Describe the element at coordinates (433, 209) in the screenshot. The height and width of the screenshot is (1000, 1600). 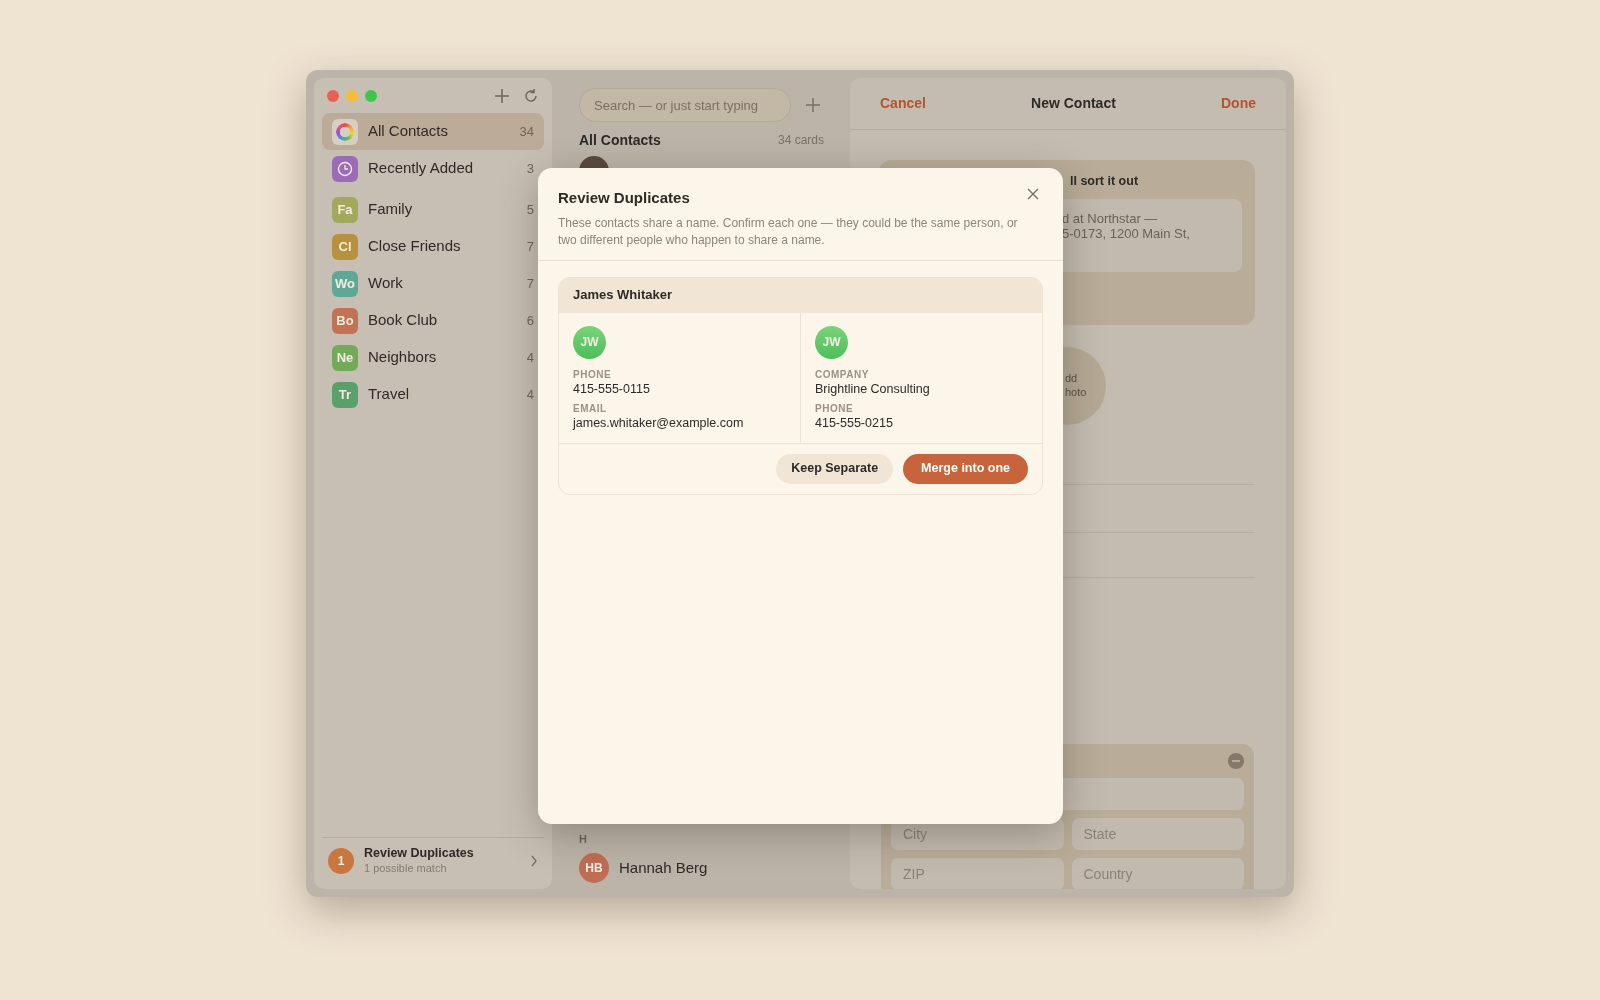
I see `sidebar-item: Fa Family 5` at that location.